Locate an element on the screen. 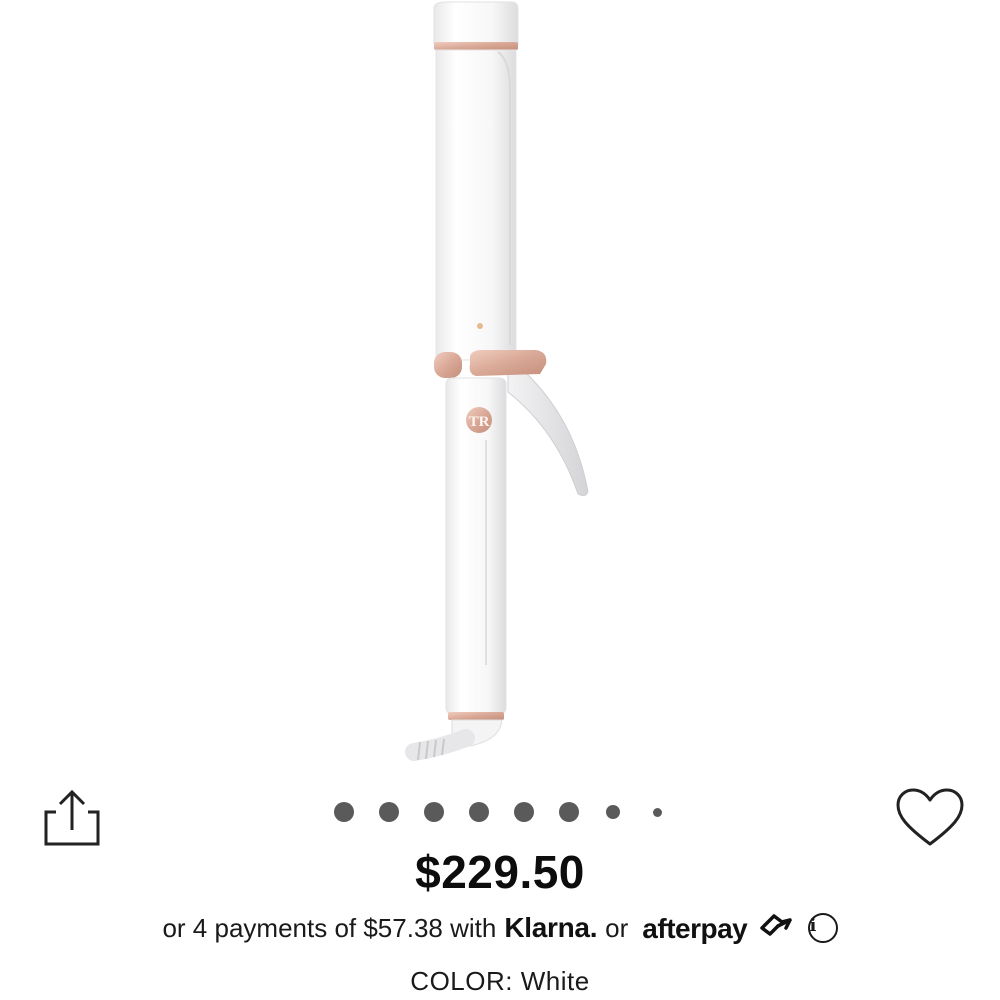 The image size is (1000, 1000). color-selection: COLOR: White is located at coordinates (500, 981).